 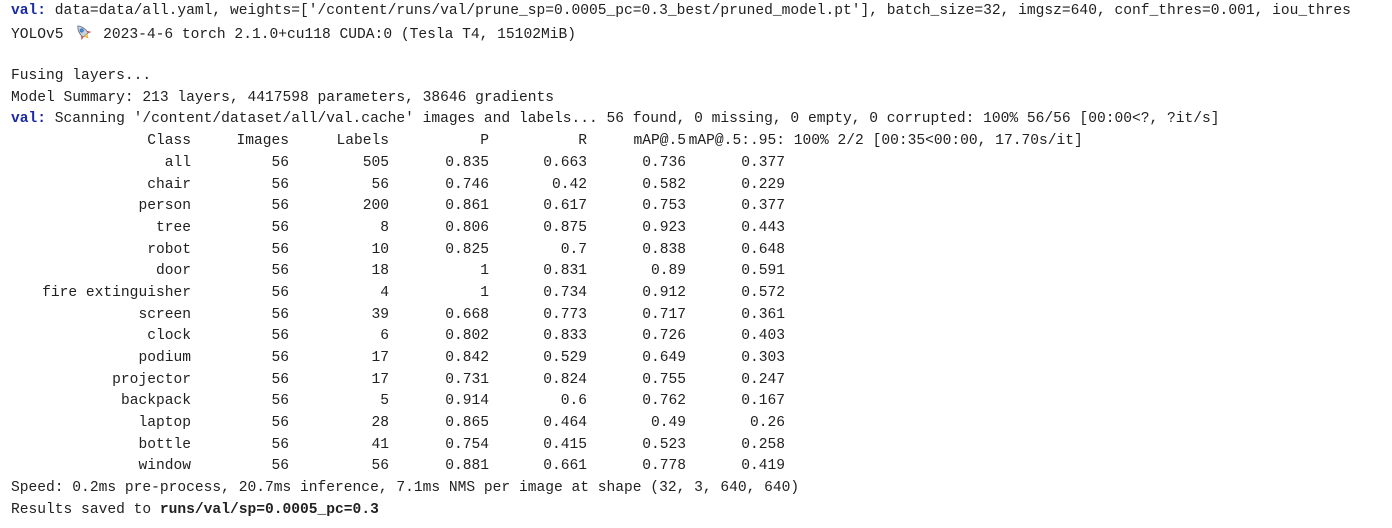 I want to click on cell-map5095: 0.648, so click(x=763, y=249).